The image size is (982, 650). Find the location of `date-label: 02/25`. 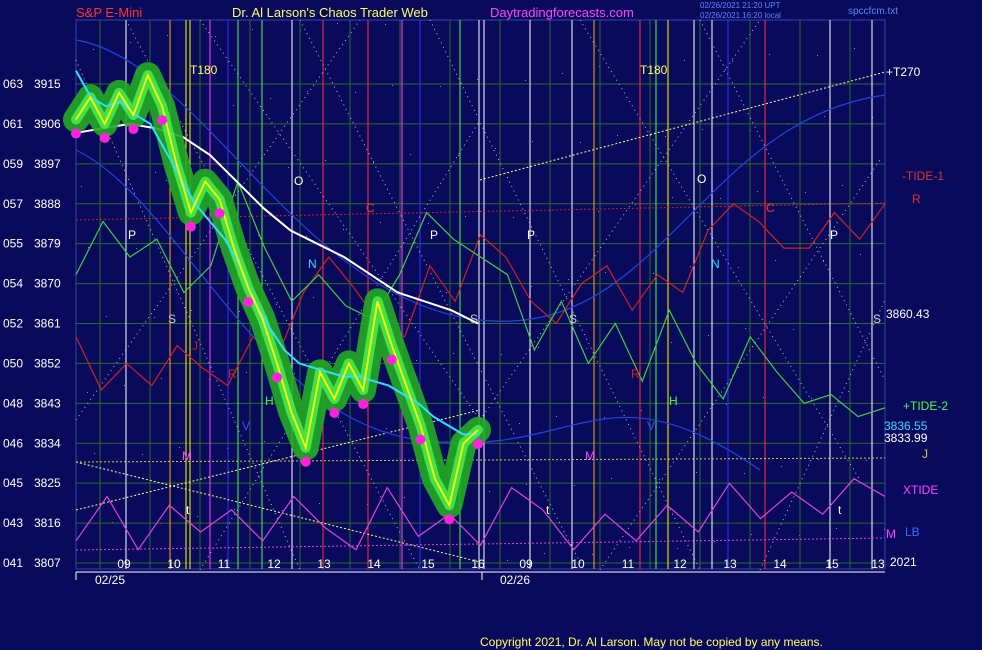

date-label: 02/25 is located at coordinates (110, 580).